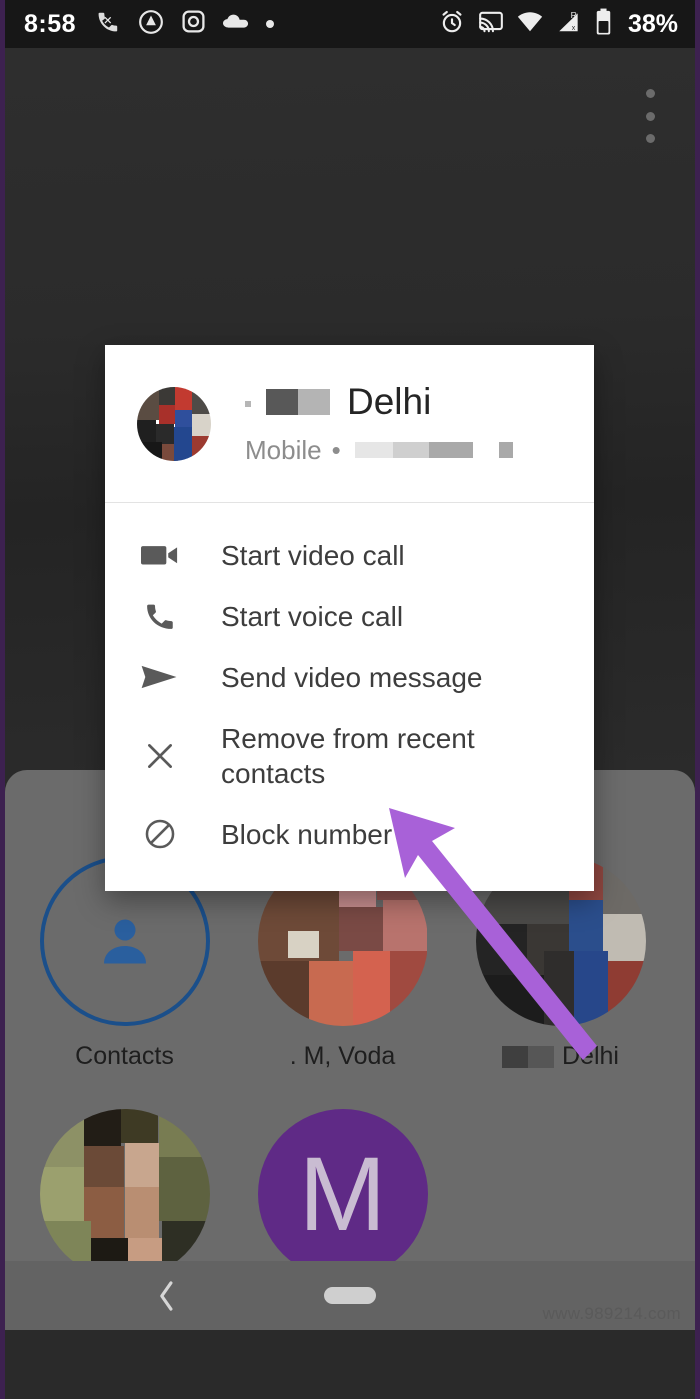 The image size is (700, 1399). What do you see at coordinates (652, 23) in the screenshot?
I see `battery-percent-label: 38%` at bounding box center [652, 23].